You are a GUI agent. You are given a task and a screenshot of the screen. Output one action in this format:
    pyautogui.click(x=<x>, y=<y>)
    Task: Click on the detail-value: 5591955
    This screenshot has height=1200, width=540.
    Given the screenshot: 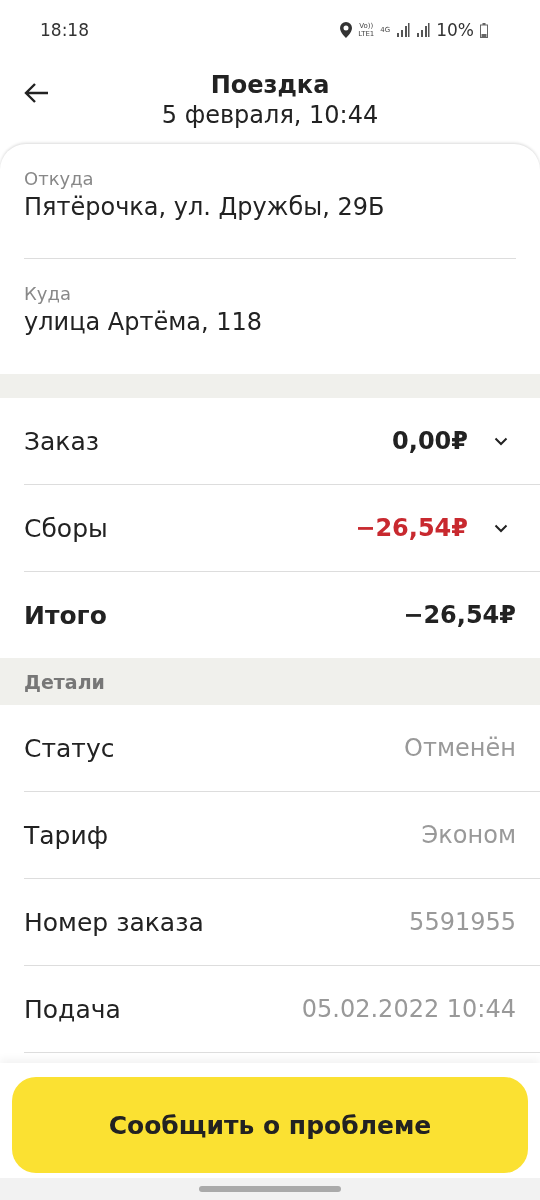 What is the action you would take?
    pyautogui.click(x=462, y=922)
    